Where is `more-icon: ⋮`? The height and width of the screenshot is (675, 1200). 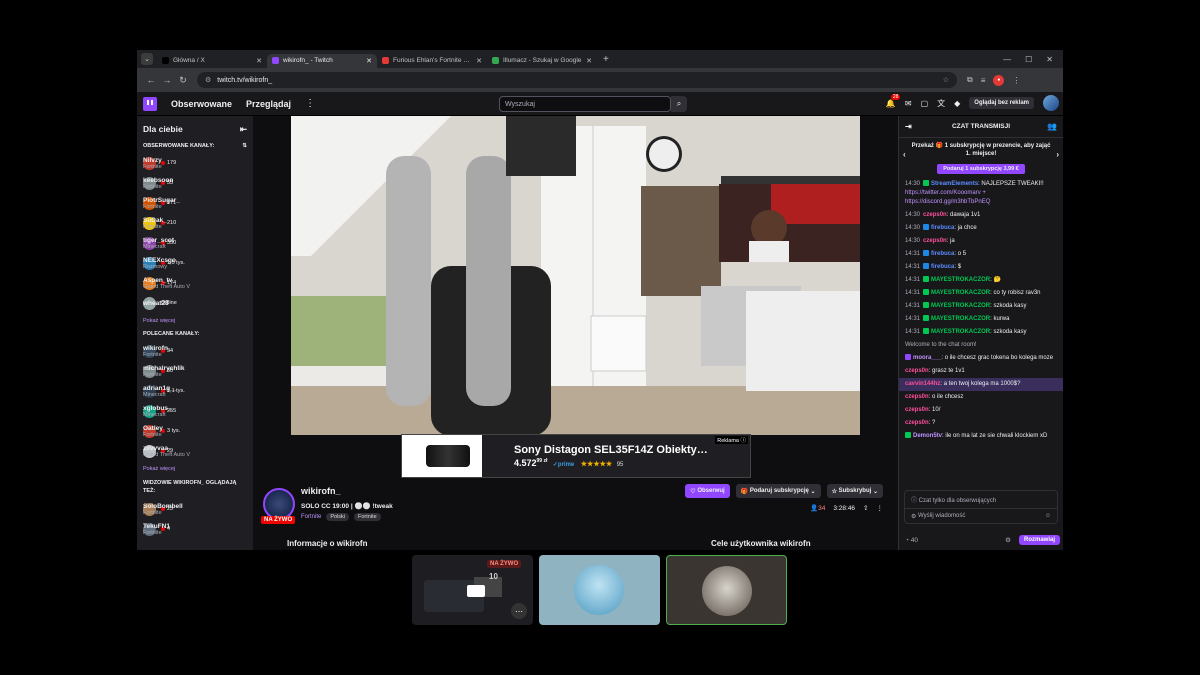
more-icon: ⋮ is located at coordinates (310, 103).